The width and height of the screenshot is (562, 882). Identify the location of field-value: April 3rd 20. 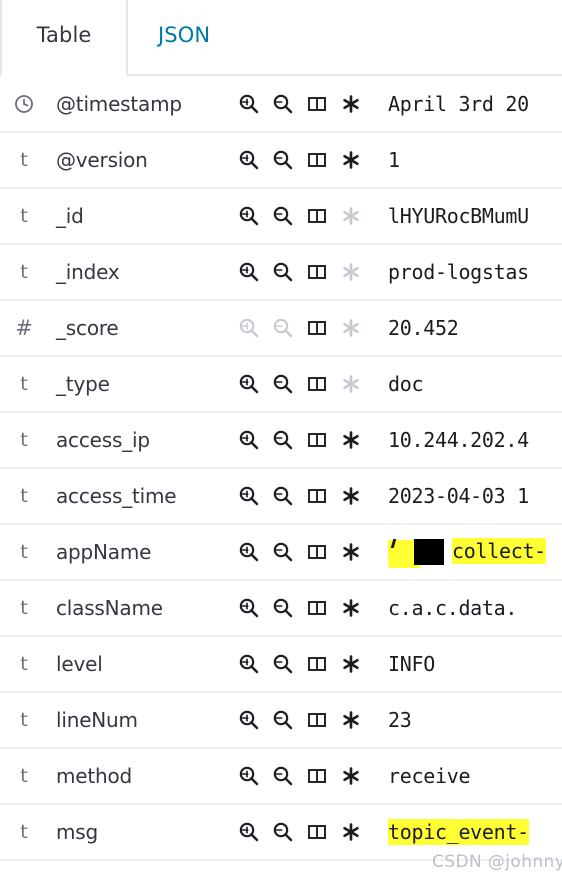
(473, 104).